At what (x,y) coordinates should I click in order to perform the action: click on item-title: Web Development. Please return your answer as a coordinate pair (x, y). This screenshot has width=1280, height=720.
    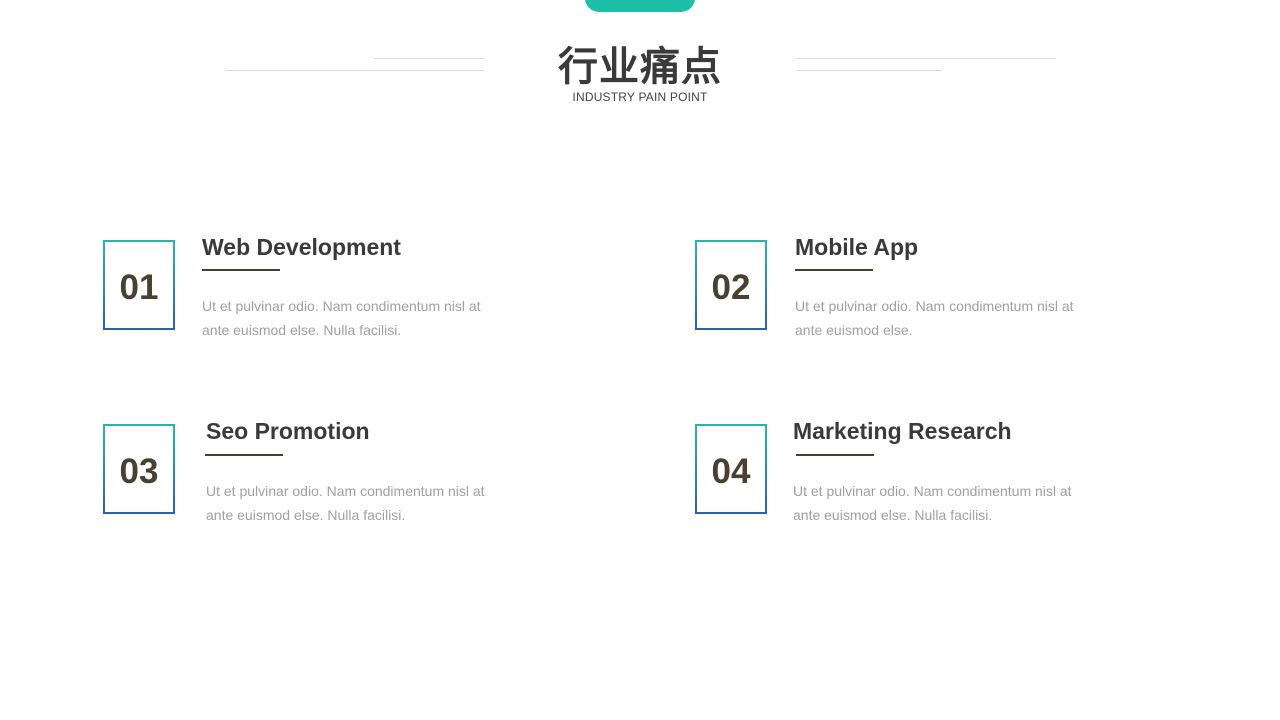
    Looking at the image, I should click on (301, 247).